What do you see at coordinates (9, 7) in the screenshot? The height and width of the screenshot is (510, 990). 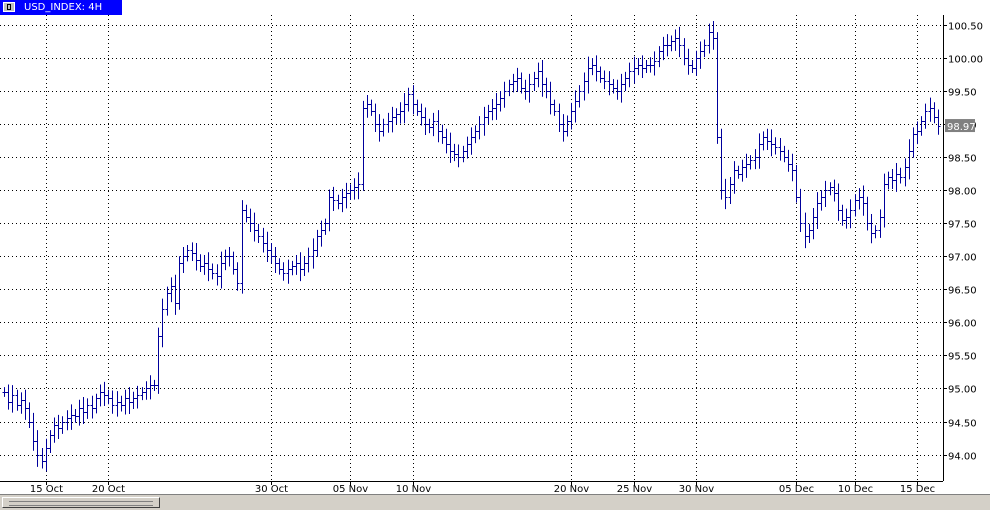 I see `chart-window-icon` at bounding box center [9, 7].